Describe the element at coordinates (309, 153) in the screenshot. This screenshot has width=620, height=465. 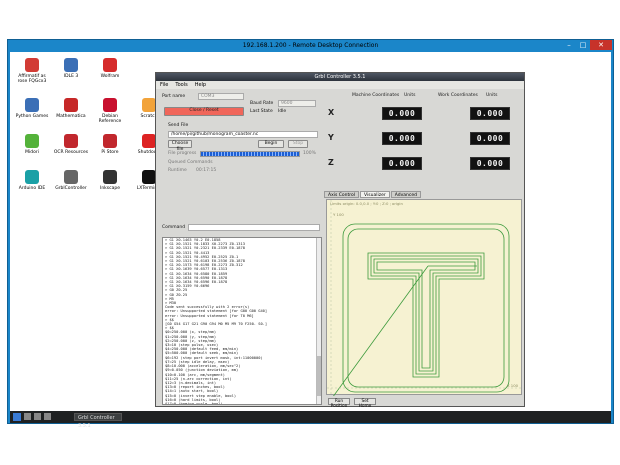
I see `file-progress-text: 100%` at that location.